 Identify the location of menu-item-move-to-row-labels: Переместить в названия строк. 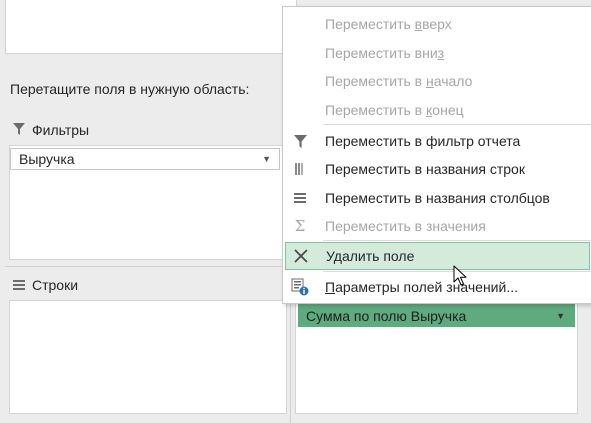
(437, 169).